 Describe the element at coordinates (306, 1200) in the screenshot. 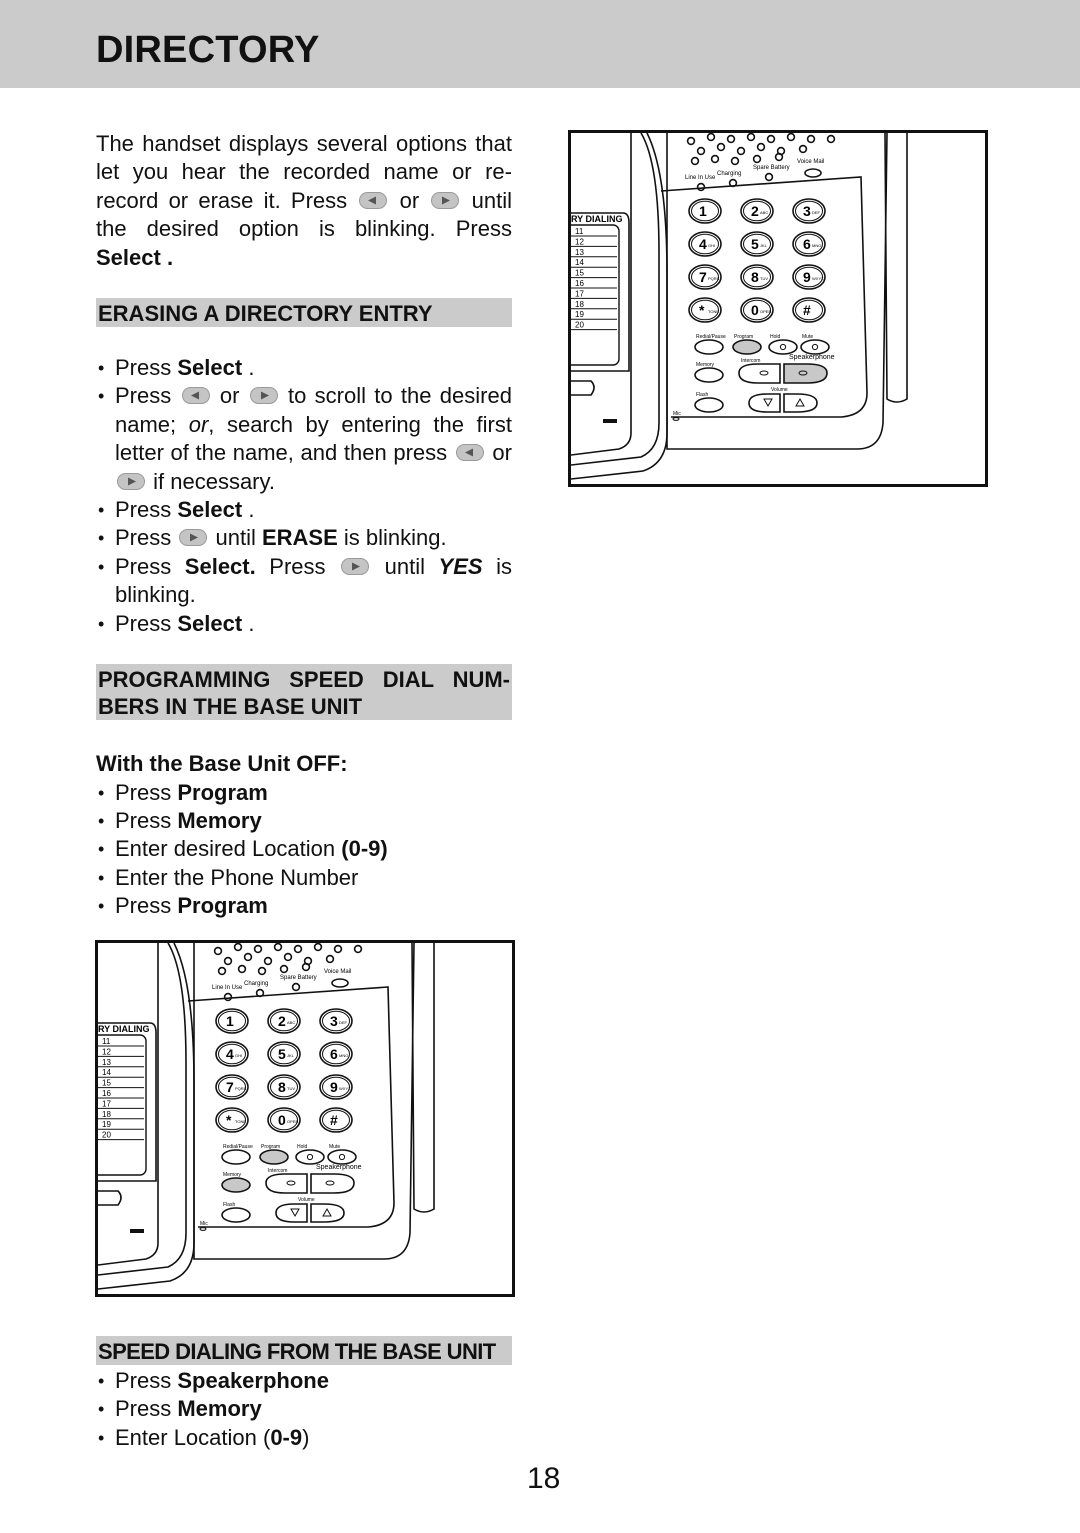

I see `volume-label: Volume` at that location.